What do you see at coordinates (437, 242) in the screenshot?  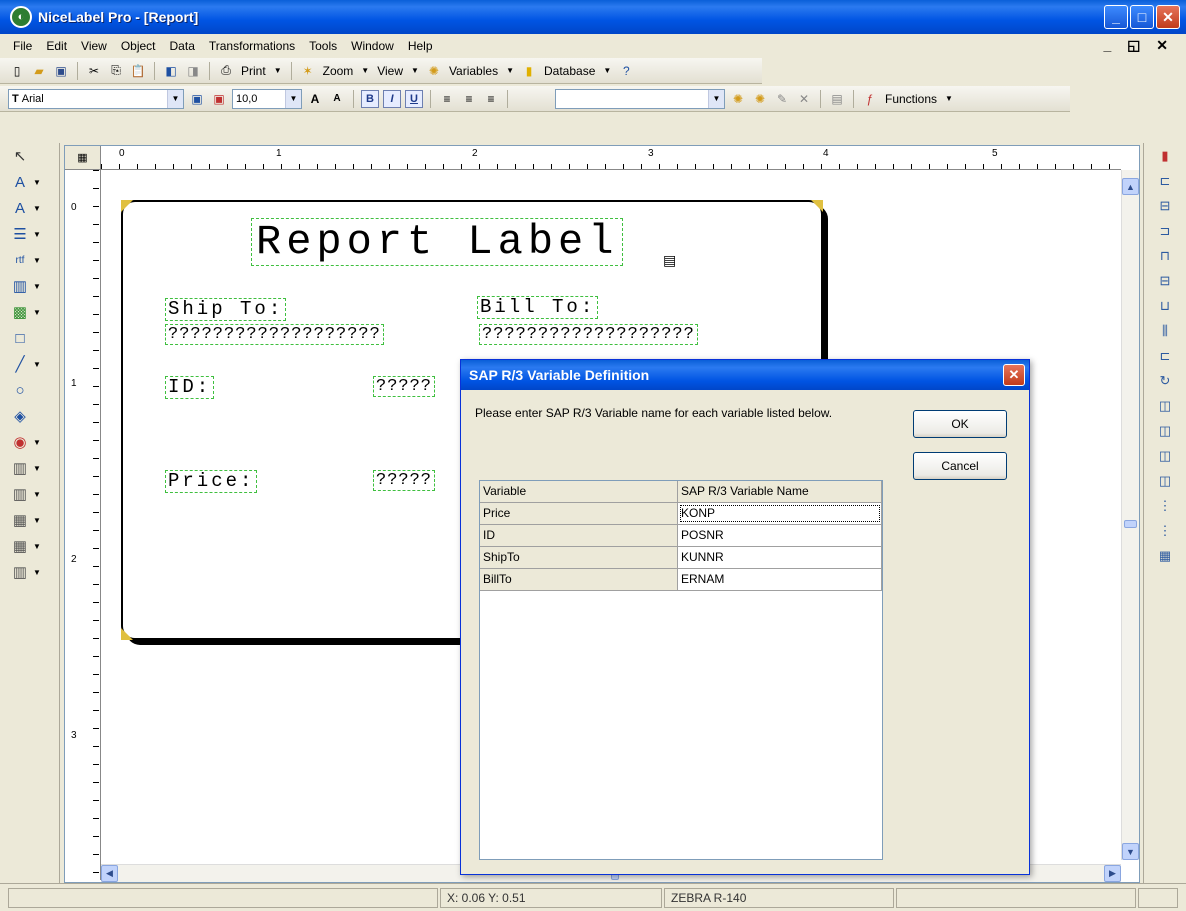 I see `report-label-title: Report Label` at bounding box center [437, 242].